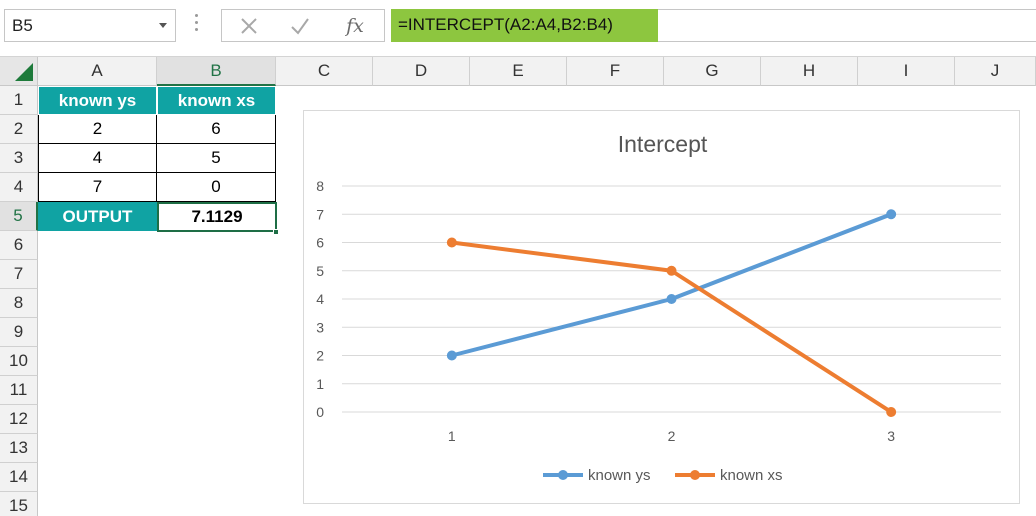  What do you see at coordinates (847, 25) in the screenshot?
I see `formula-input-extension` at bounding box center [847, 25].